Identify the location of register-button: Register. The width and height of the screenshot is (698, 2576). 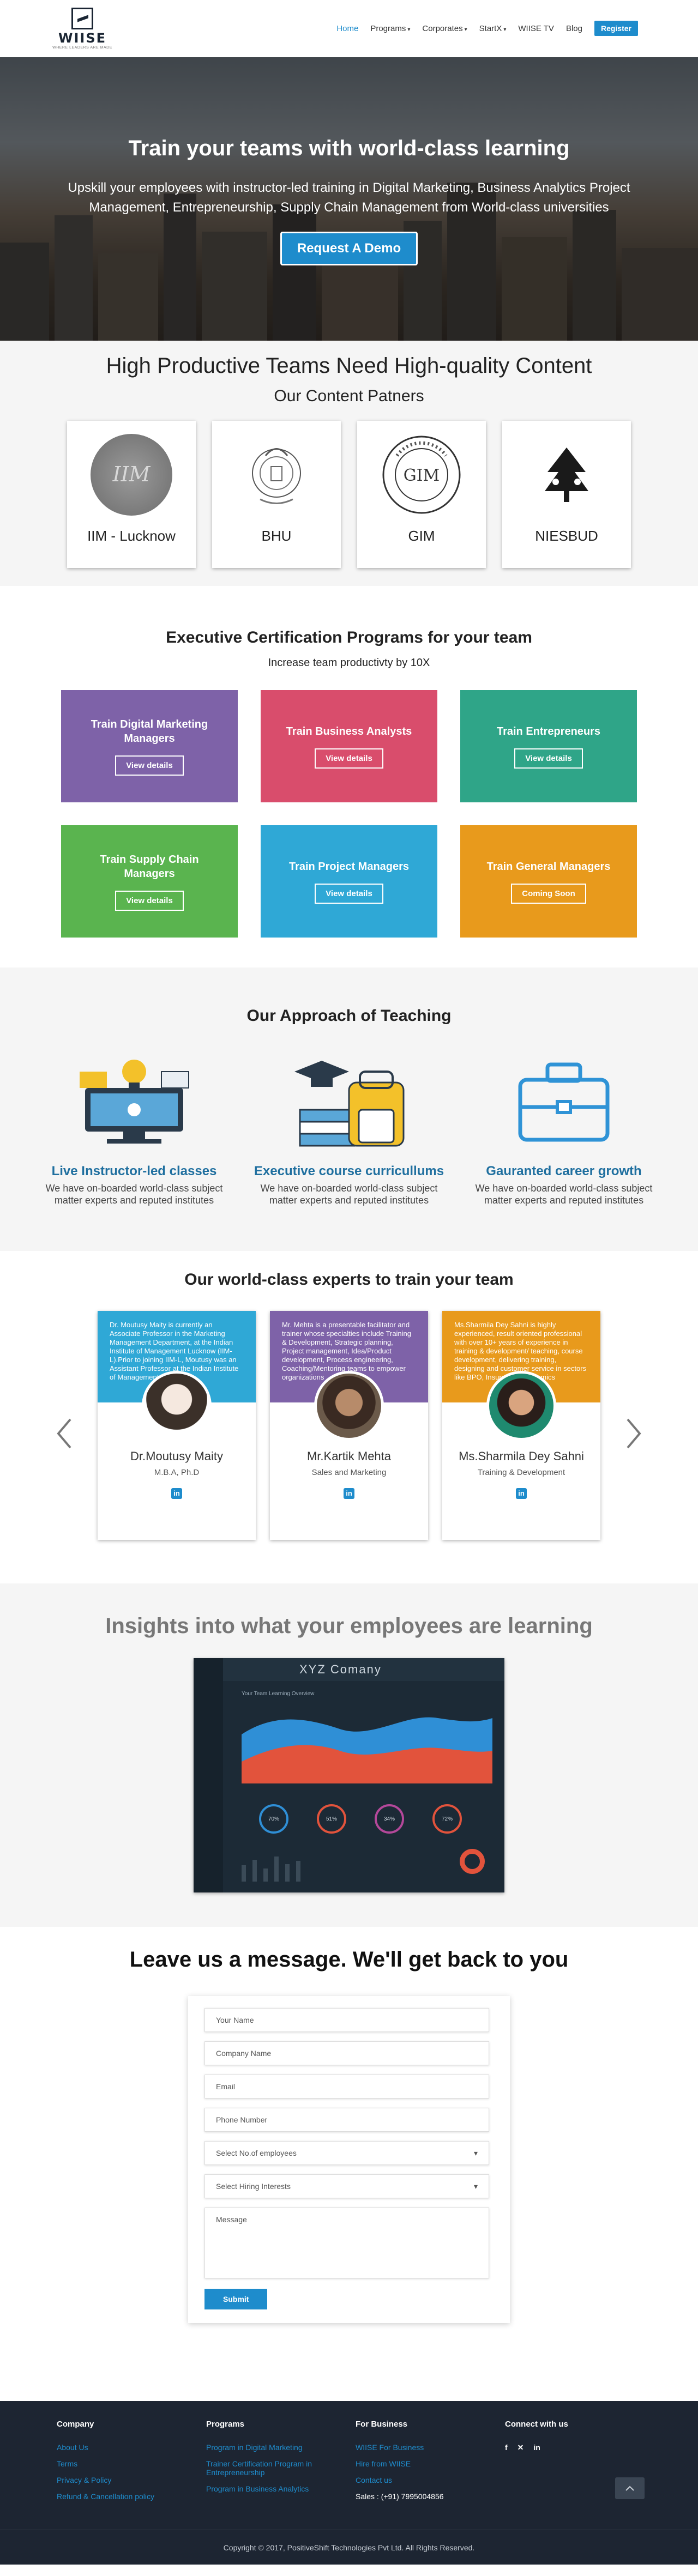
(616, 28).